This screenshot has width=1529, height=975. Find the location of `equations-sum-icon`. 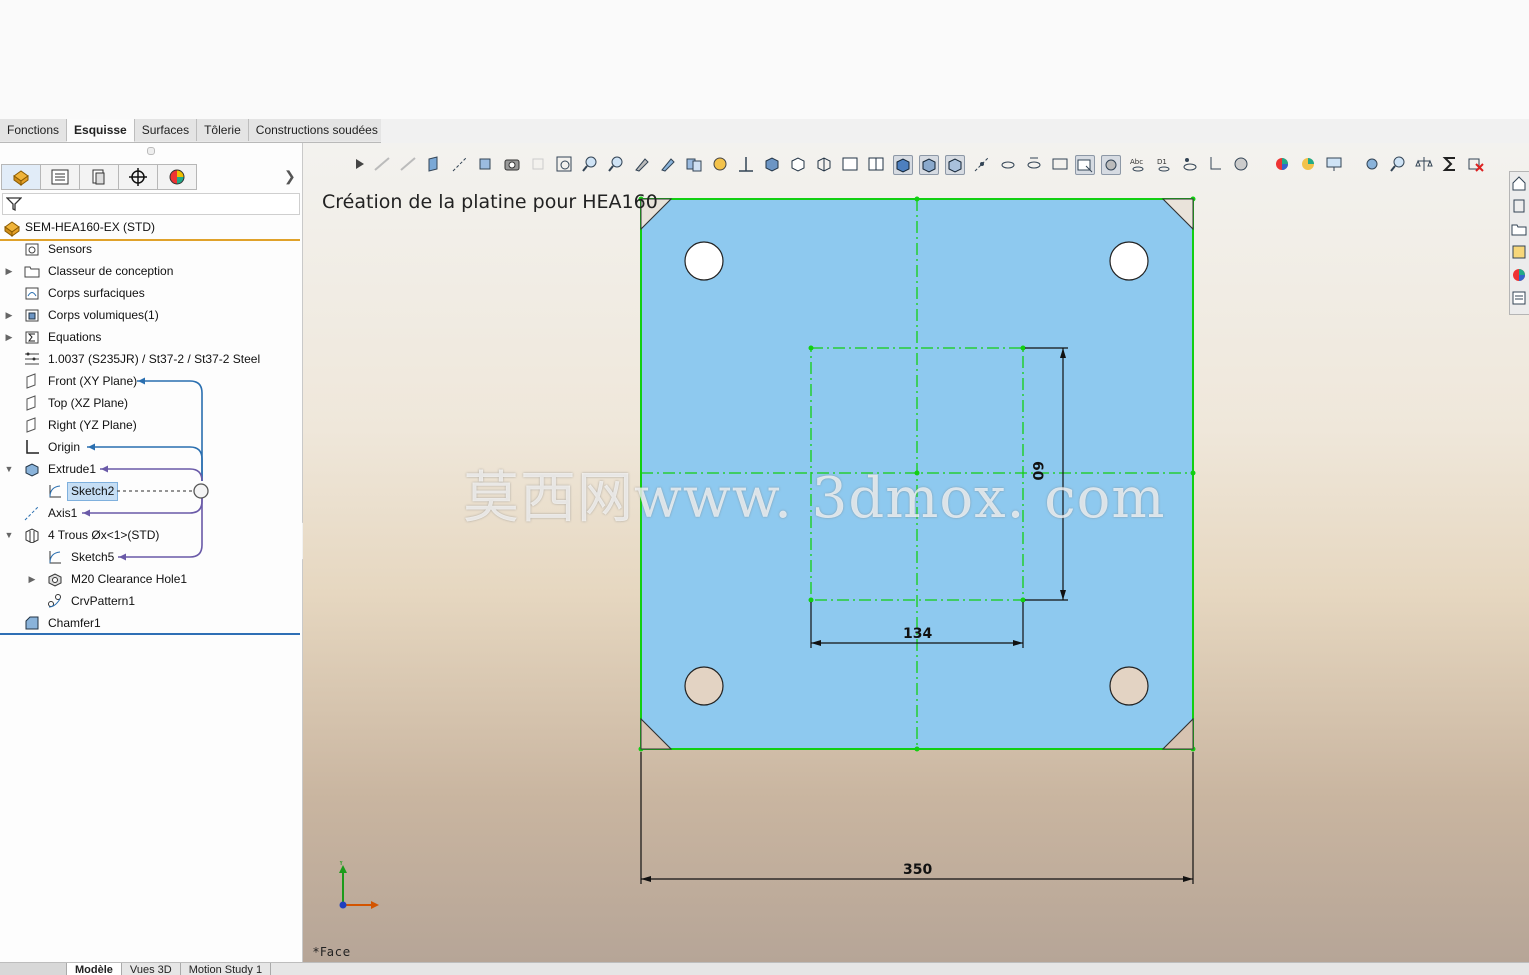

equations-sum-icon is located at coordinates (1450, 164).